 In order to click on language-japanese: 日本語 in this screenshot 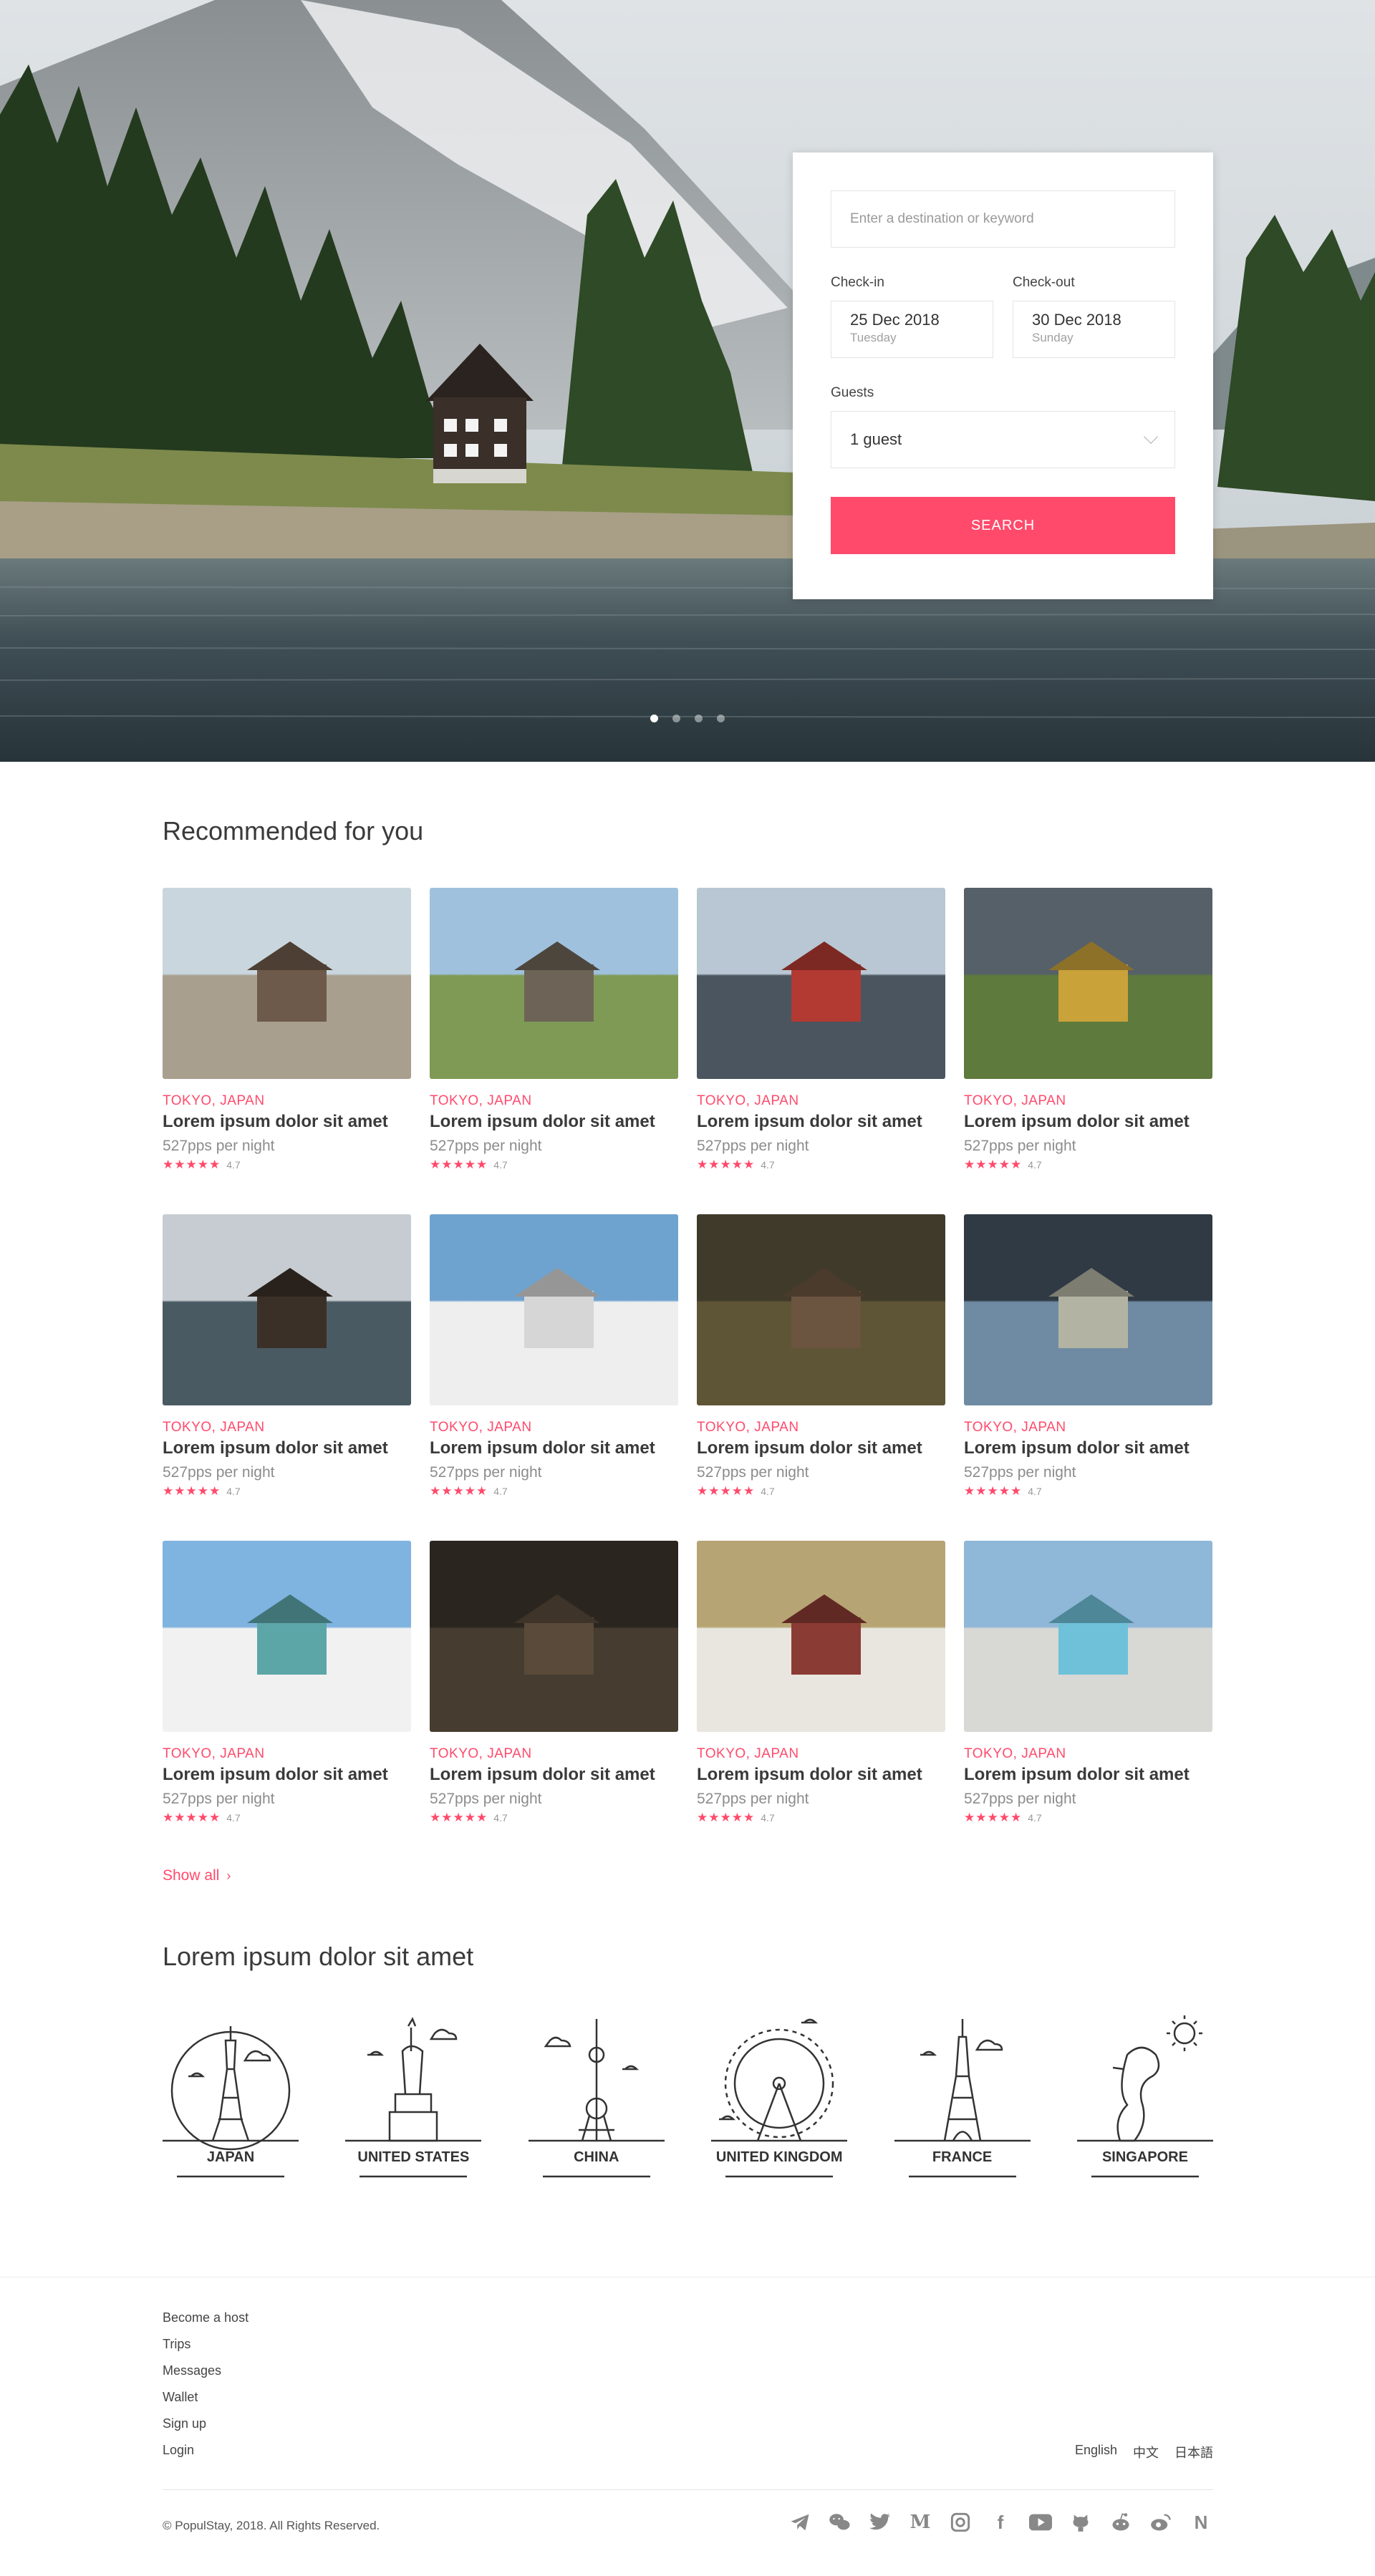, I will do `click(1194, 2452)`.